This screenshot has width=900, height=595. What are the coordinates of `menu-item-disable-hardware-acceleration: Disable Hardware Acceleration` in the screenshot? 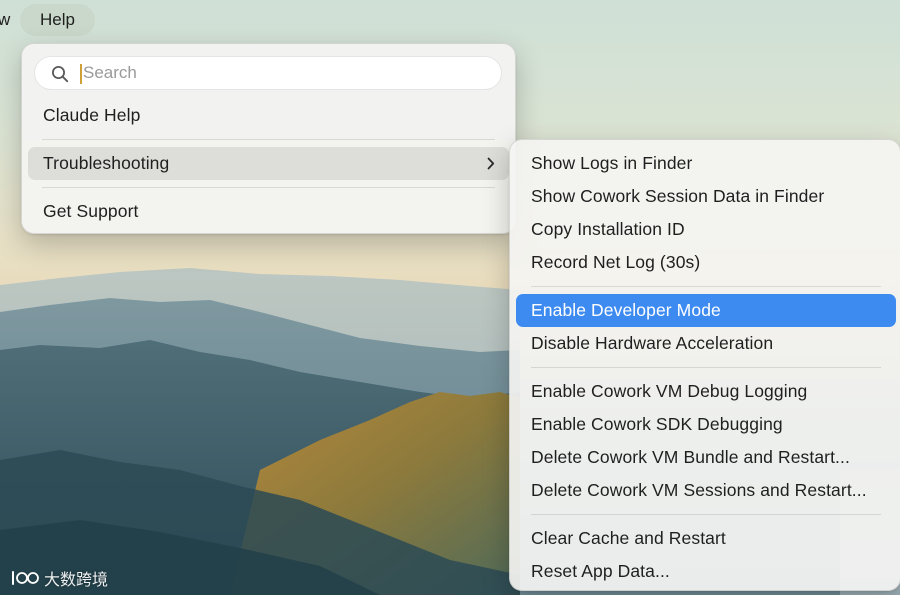 It's located at (706, 343).